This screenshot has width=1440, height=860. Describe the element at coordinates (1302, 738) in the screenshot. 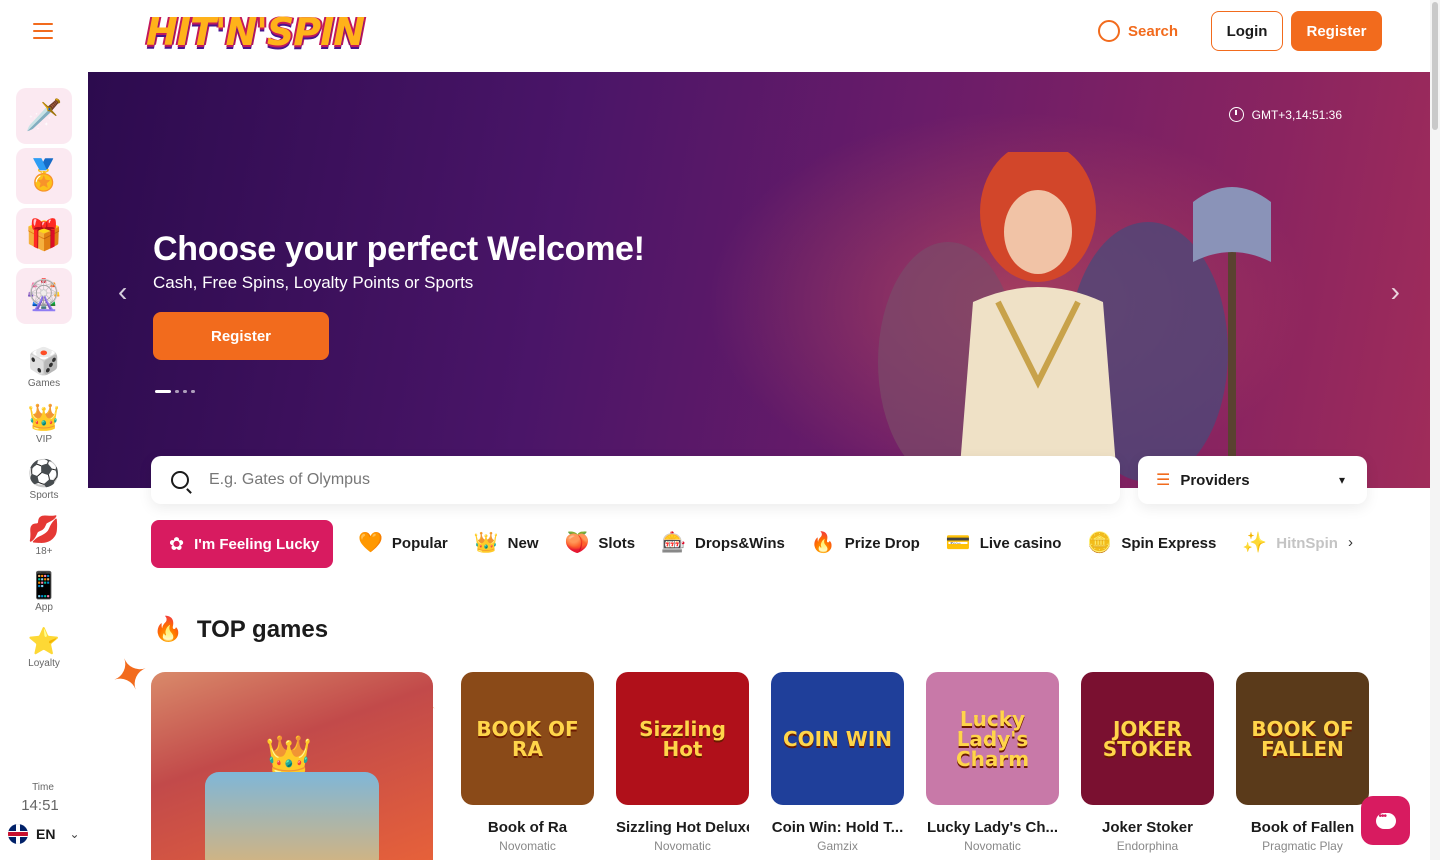

I see `game-thumbnail: BOOK OF FALLEN` at that location.